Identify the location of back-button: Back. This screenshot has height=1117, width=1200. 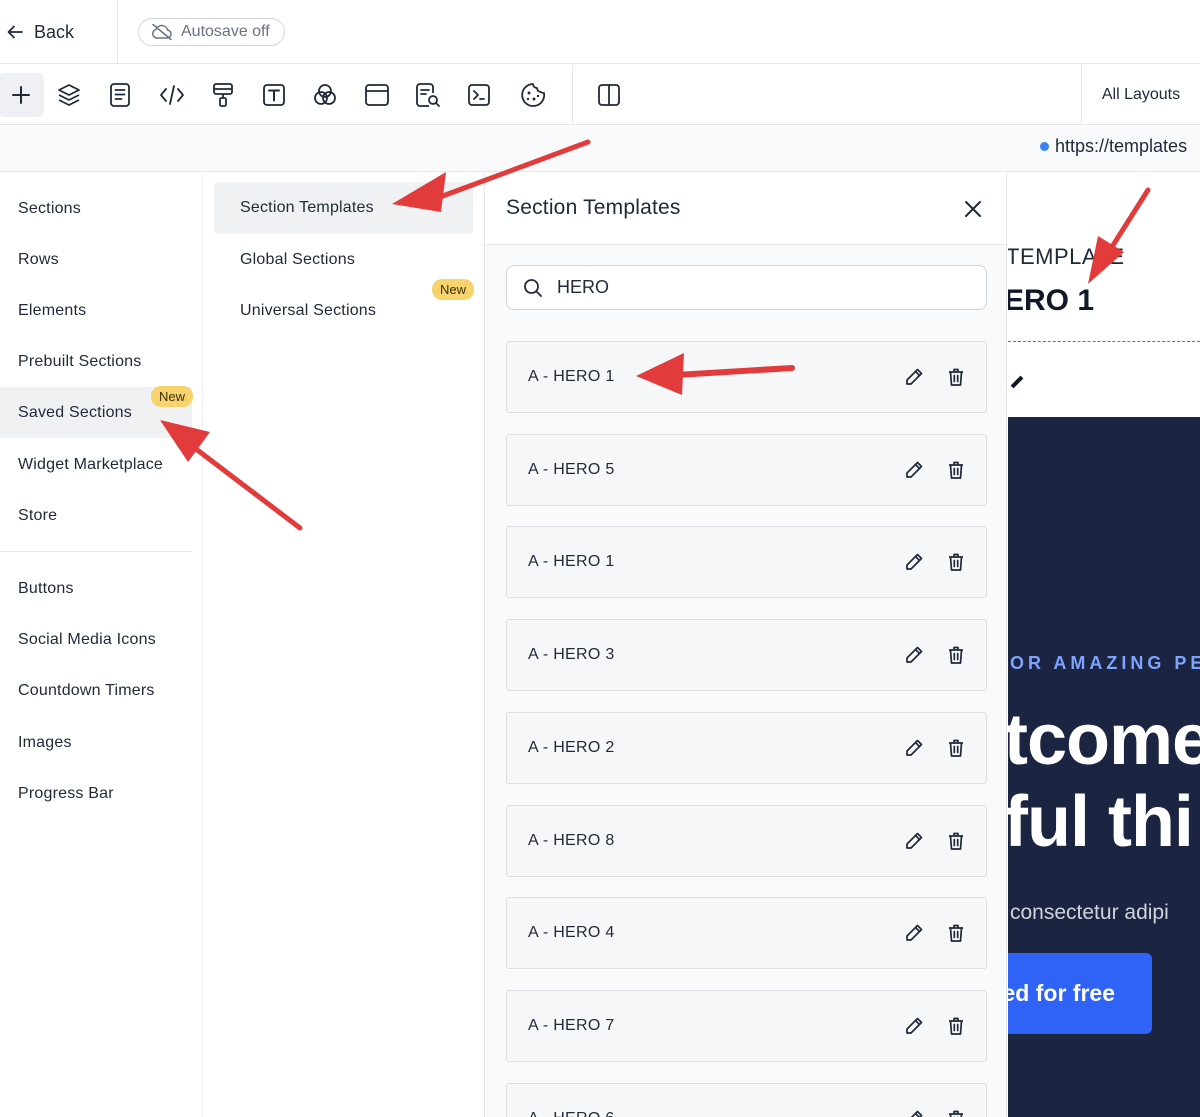
(40, 32).